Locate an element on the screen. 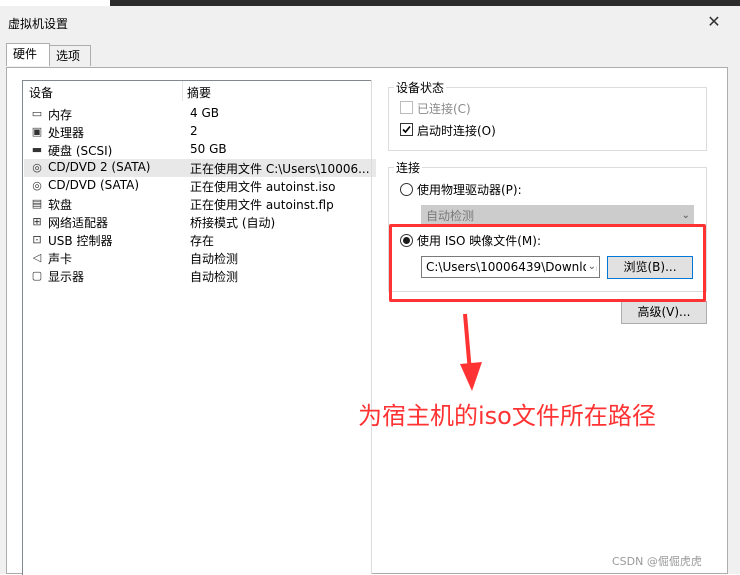 Image resolution: width=740 pixels, height=575 pixels. device-name: 硬盘 (SCSI) is located at coordinates (80, 151).